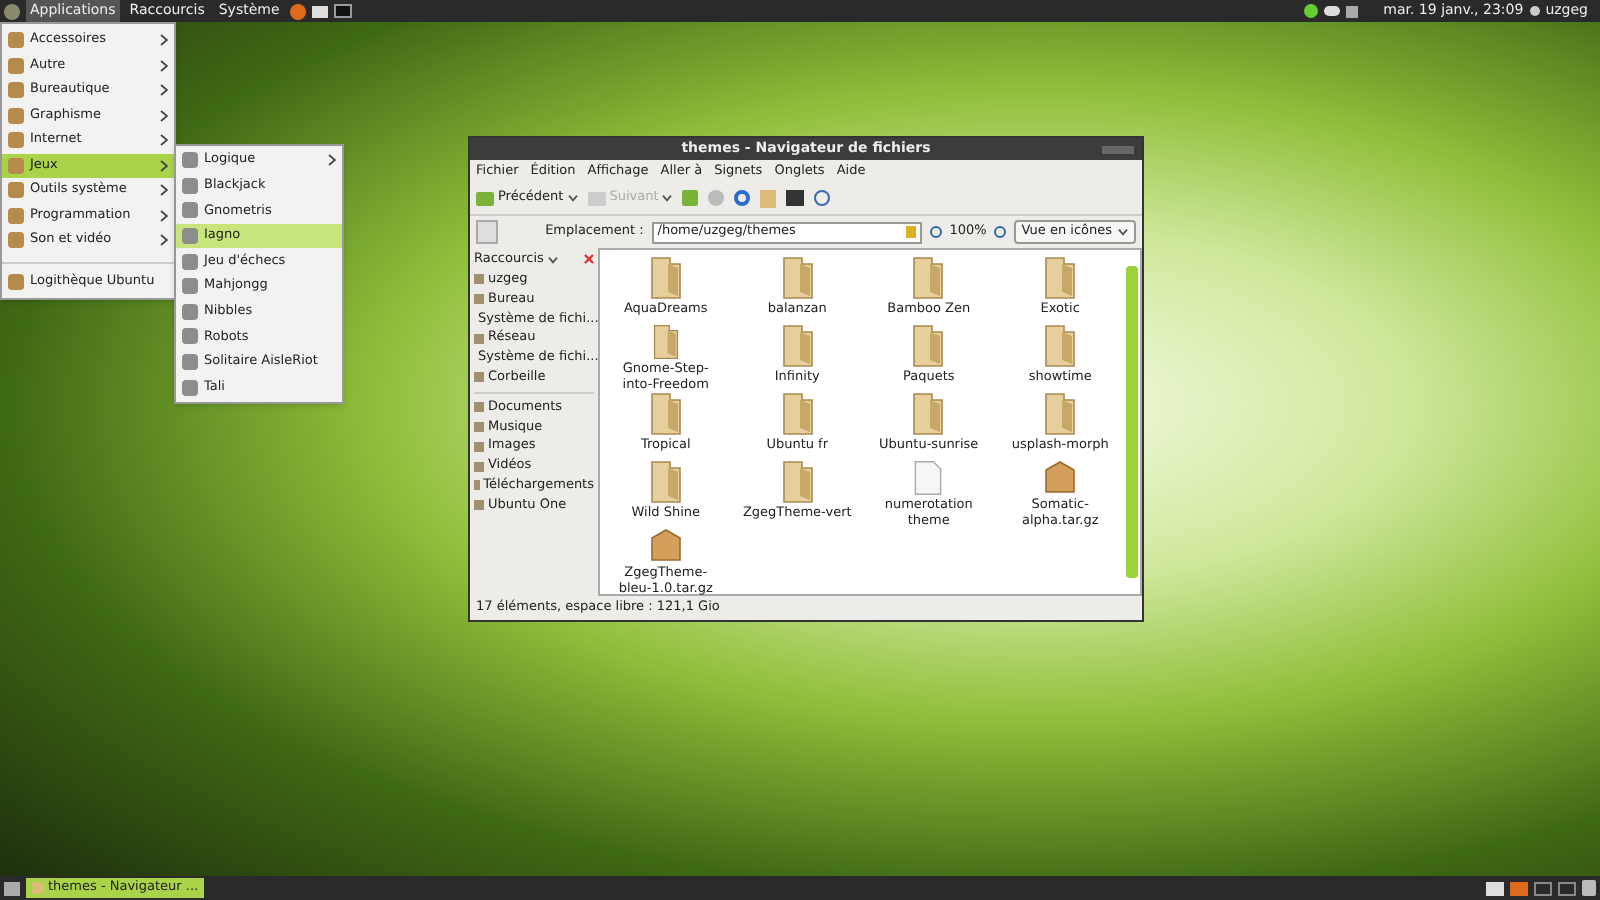 This screenshot has height=900, width=1600. What do you see at coordinates (928, 478) in the screenshot?
I see `document-icon` at bounding box center [928, 478].